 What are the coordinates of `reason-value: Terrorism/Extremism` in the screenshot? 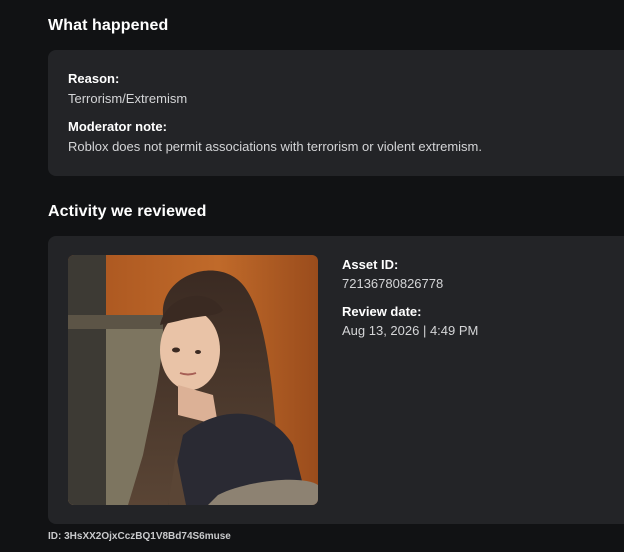 It's located at (128, 98).